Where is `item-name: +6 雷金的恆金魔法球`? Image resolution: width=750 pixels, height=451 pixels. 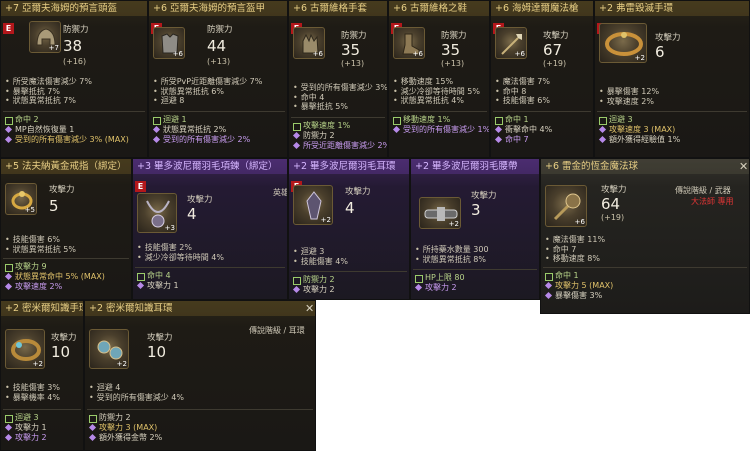 item-name: +6 雷金的恆金魔法球 is located at coordinates (645, 166).